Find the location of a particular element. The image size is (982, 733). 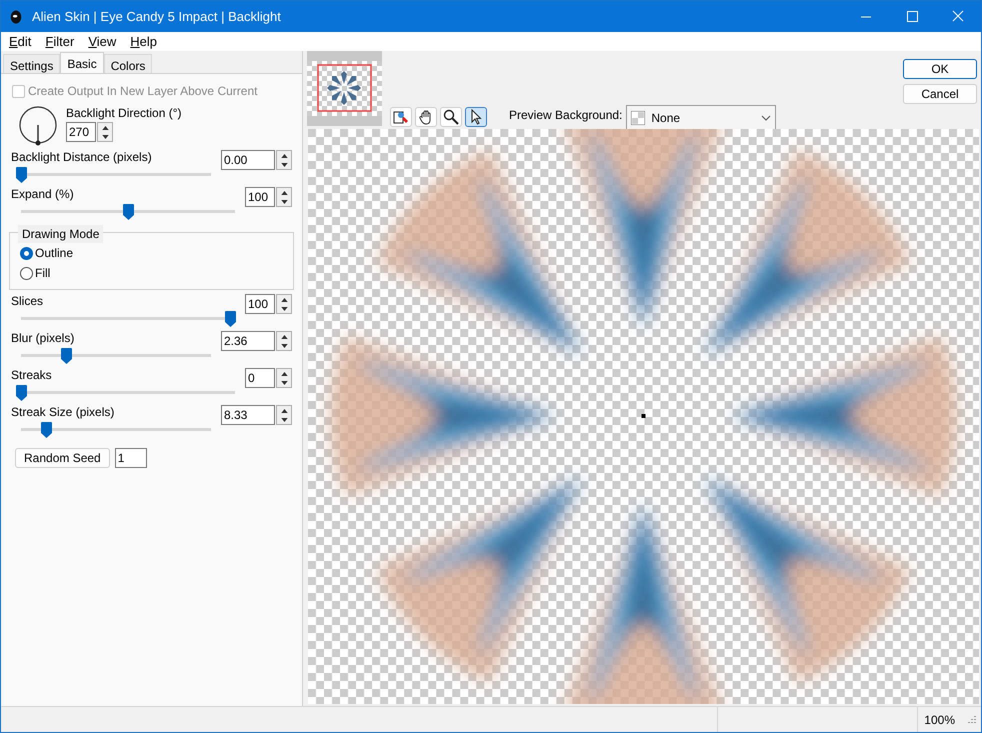

dialog-button: Cancel is located at coordinates (940, 94).